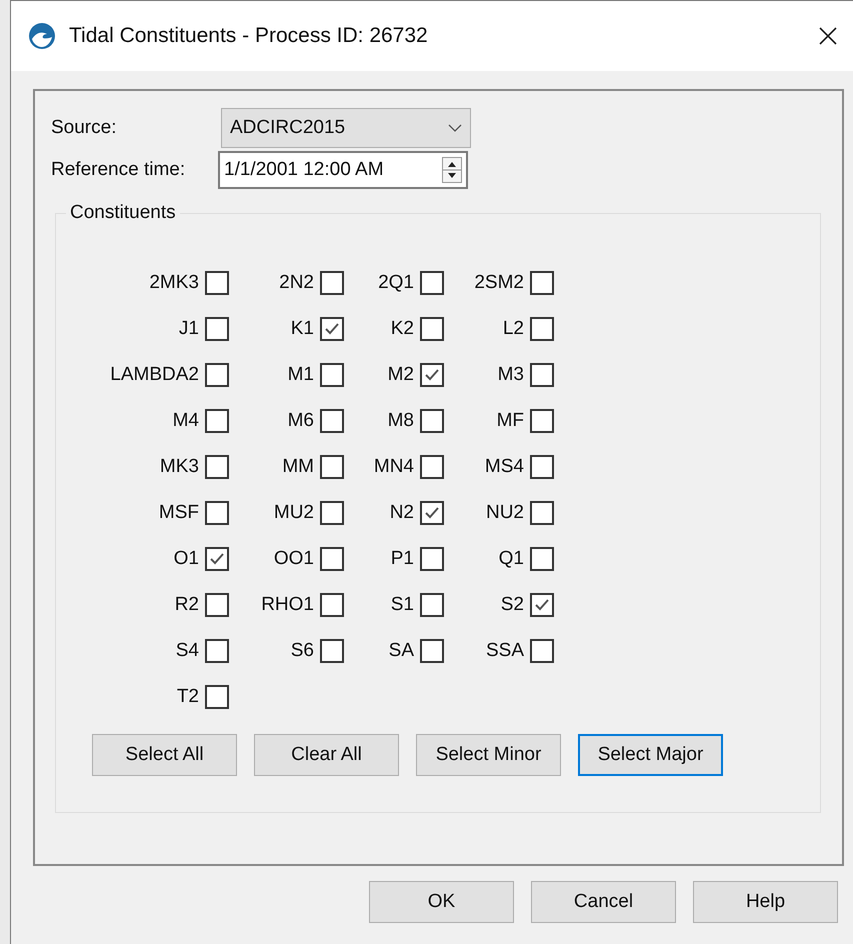 The image size is (853, 944). I want to click on checkbox-label: S4, so click(187, 650).